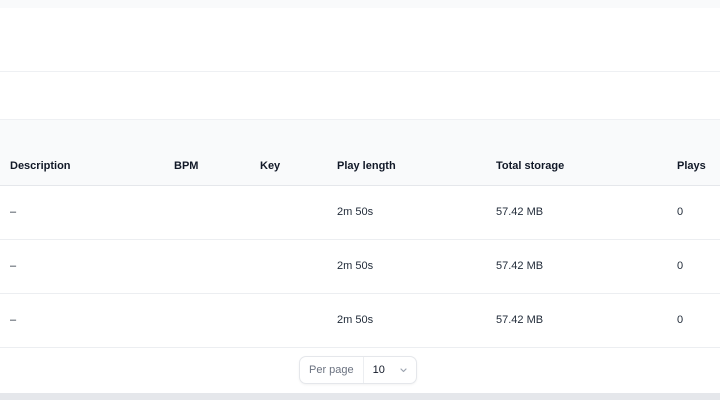 The image size is (720, 400). Describe the element at coordinates (360, 4) in the screenshot. I see `top-strip` at that location.